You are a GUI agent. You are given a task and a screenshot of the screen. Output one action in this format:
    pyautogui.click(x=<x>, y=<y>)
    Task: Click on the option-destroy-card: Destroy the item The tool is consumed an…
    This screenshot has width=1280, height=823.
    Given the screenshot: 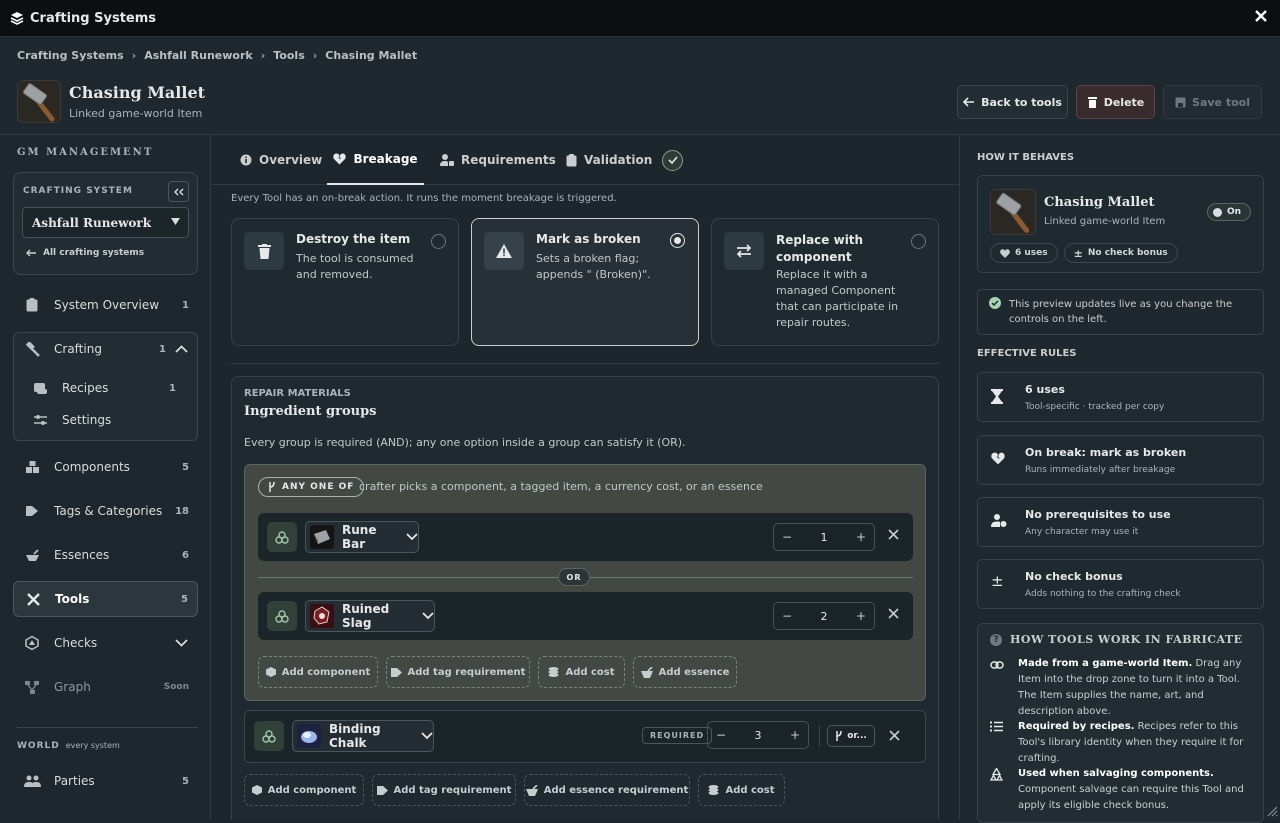 What is the action you would take?
    pyautogui.click(x=345, y=282)
    